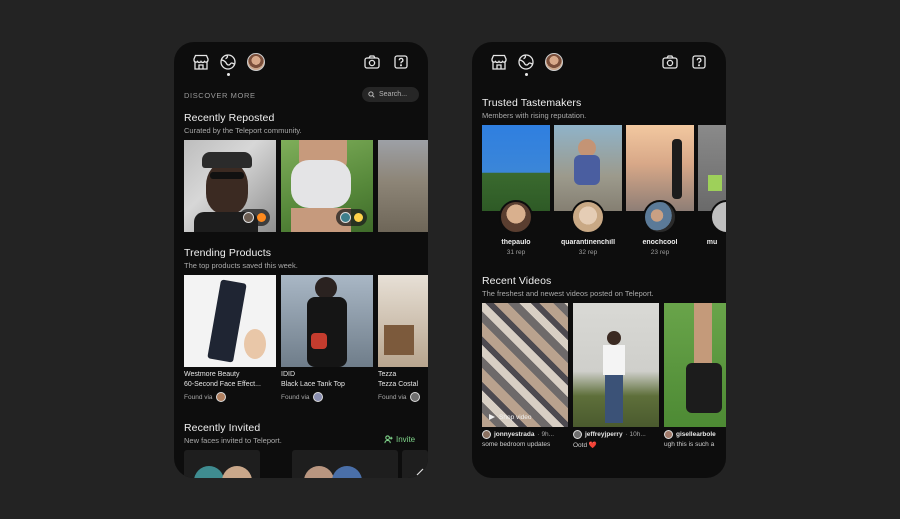 This screenshot has height=519, width=900. What do you see at coordinates (660, 242) in the screenshot?
I see `tastemaker-name: enochcool` at bounding box center [660, 242].